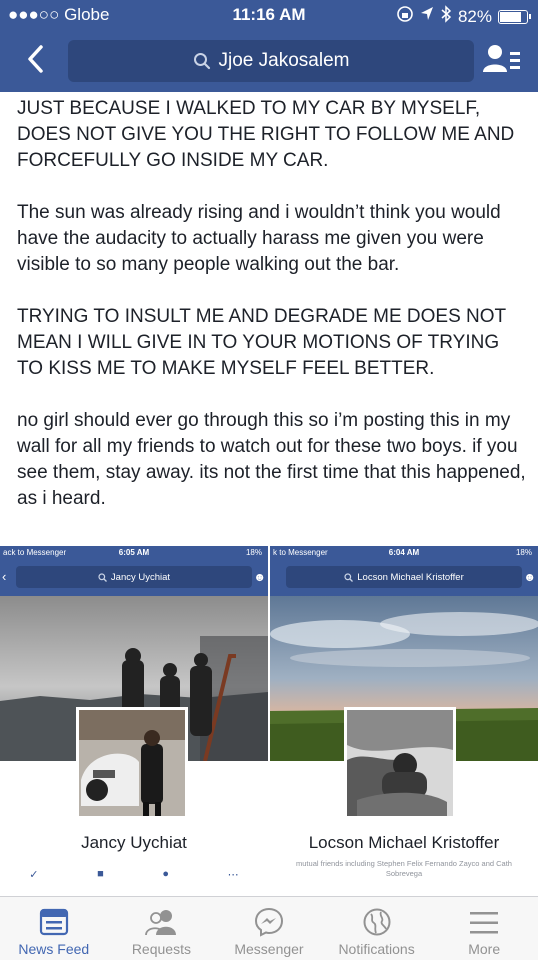 The image size is (538, 960). I want to click on mini-search-query: Jancy Uychiat, so click(140, 577).